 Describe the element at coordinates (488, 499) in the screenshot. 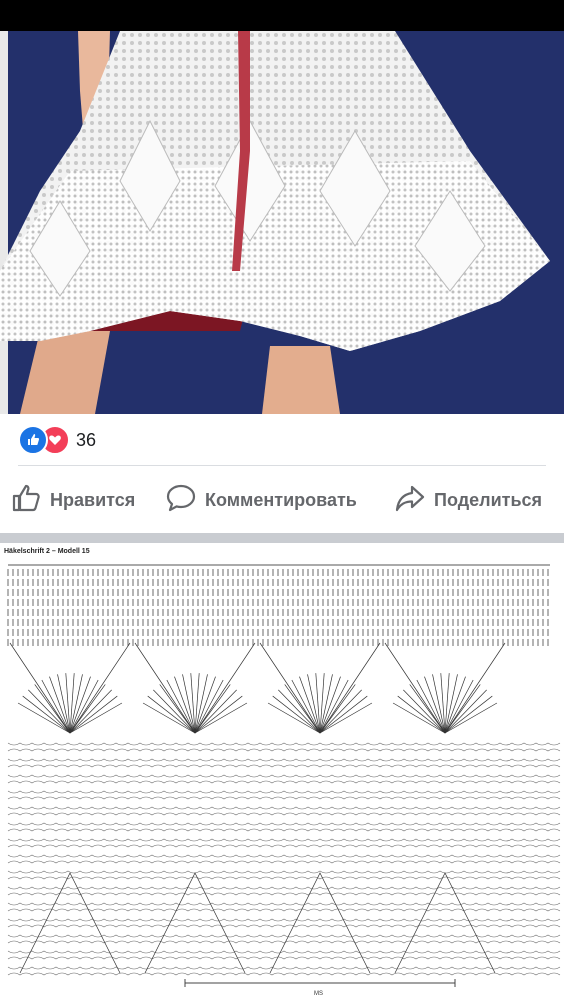

I see `share-label: Поделиться` at that location.